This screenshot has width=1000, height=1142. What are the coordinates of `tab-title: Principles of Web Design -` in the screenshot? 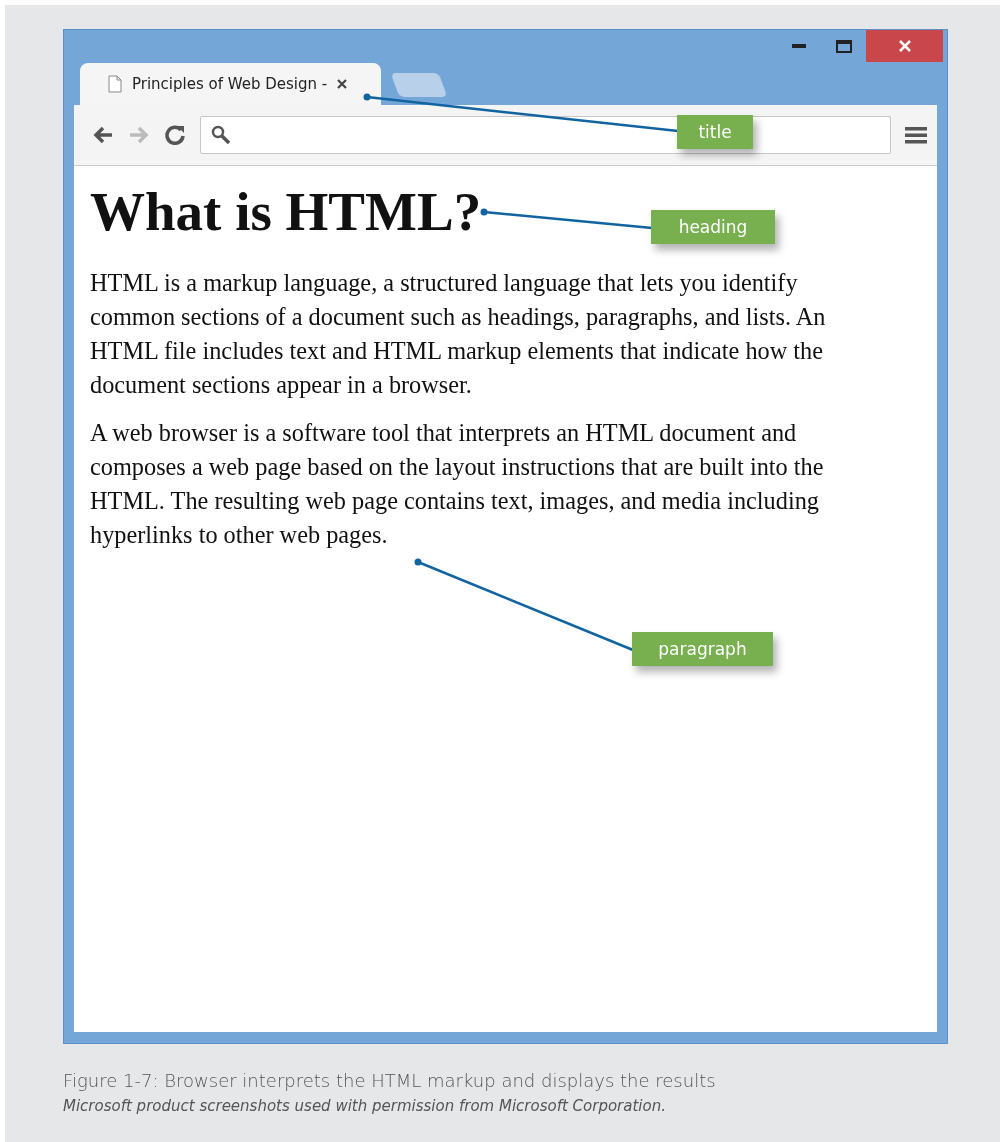 It's located at (230, 84).